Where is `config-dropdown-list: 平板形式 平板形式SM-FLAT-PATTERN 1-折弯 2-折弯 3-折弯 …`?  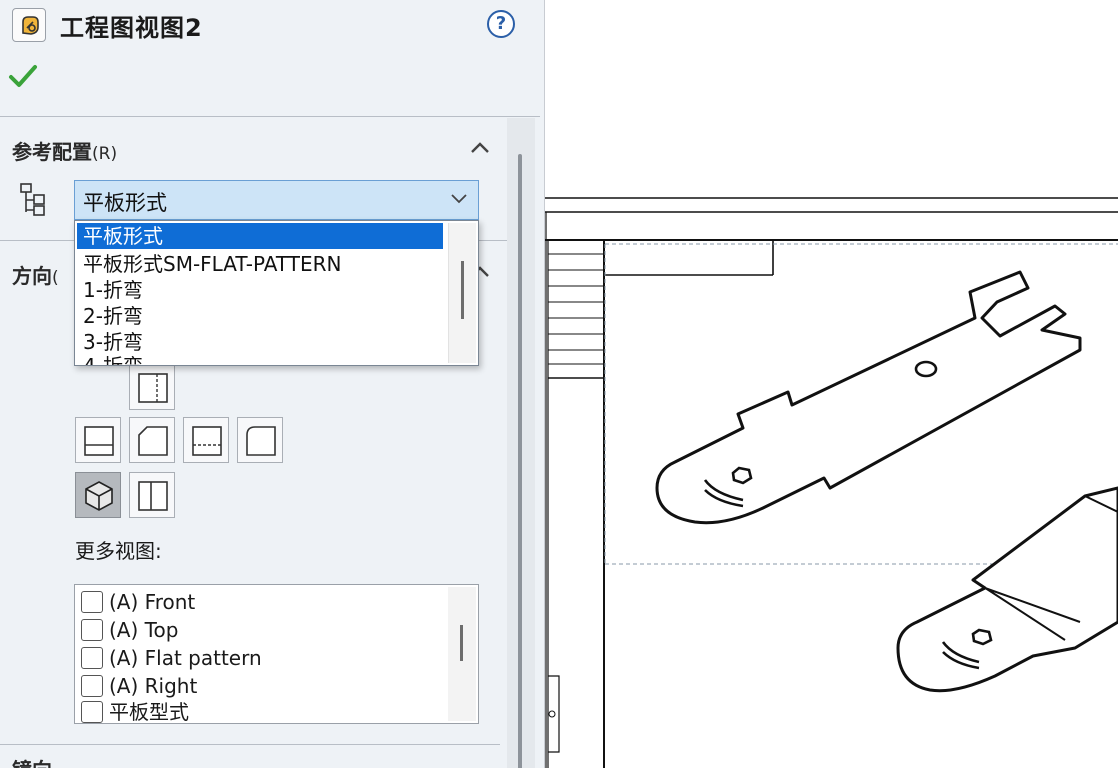 config-dropdown-list: 平板形式 平板形式SM-FLAT-PATTERN 1-折弯 2-折弯 3-折弯 … is located at coordinates (276, 293).